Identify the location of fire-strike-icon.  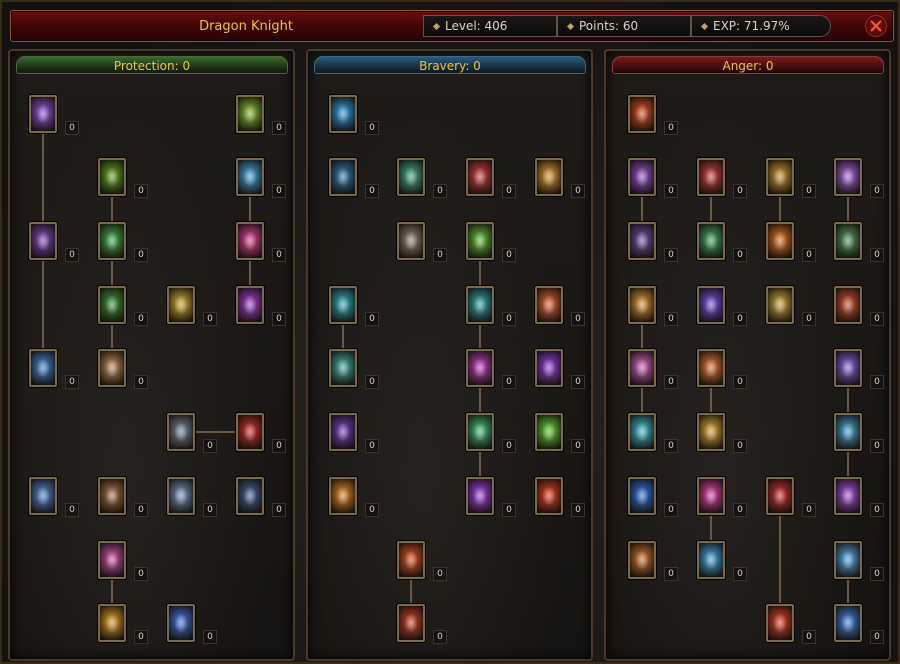
(411, 560).